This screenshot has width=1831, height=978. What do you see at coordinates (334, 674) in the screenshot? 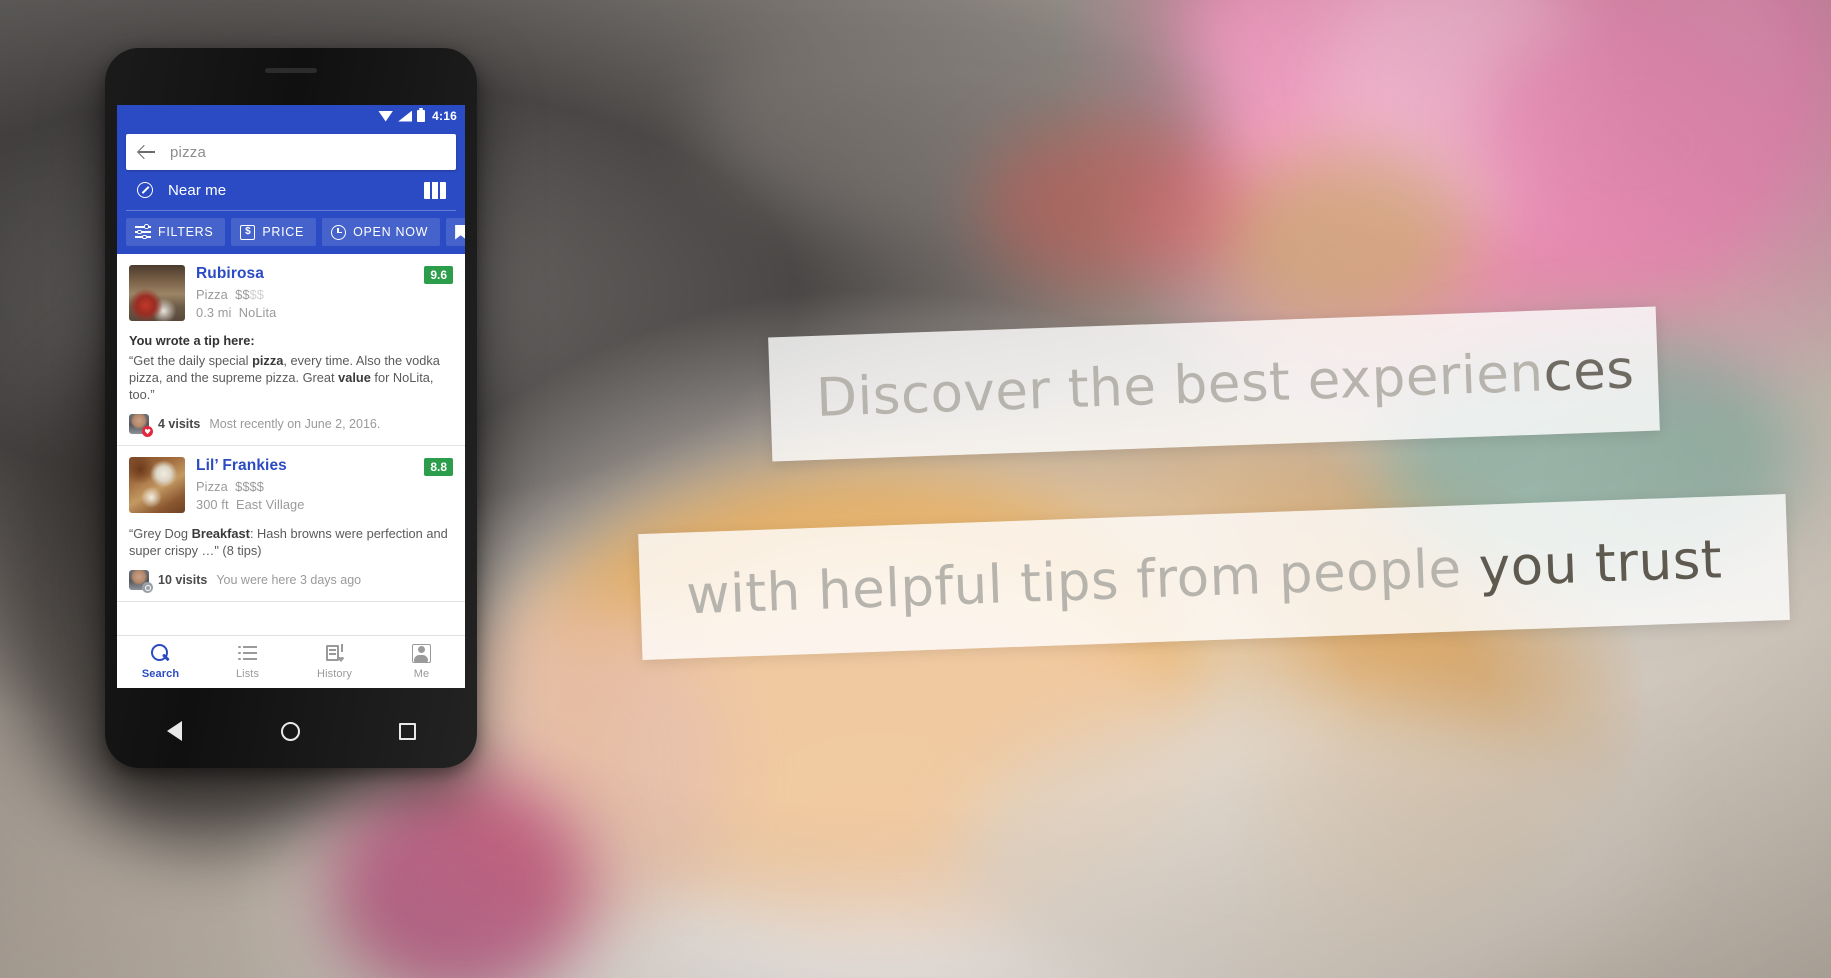
I see `tab-history-label: History` at bounding box center [334, 674].